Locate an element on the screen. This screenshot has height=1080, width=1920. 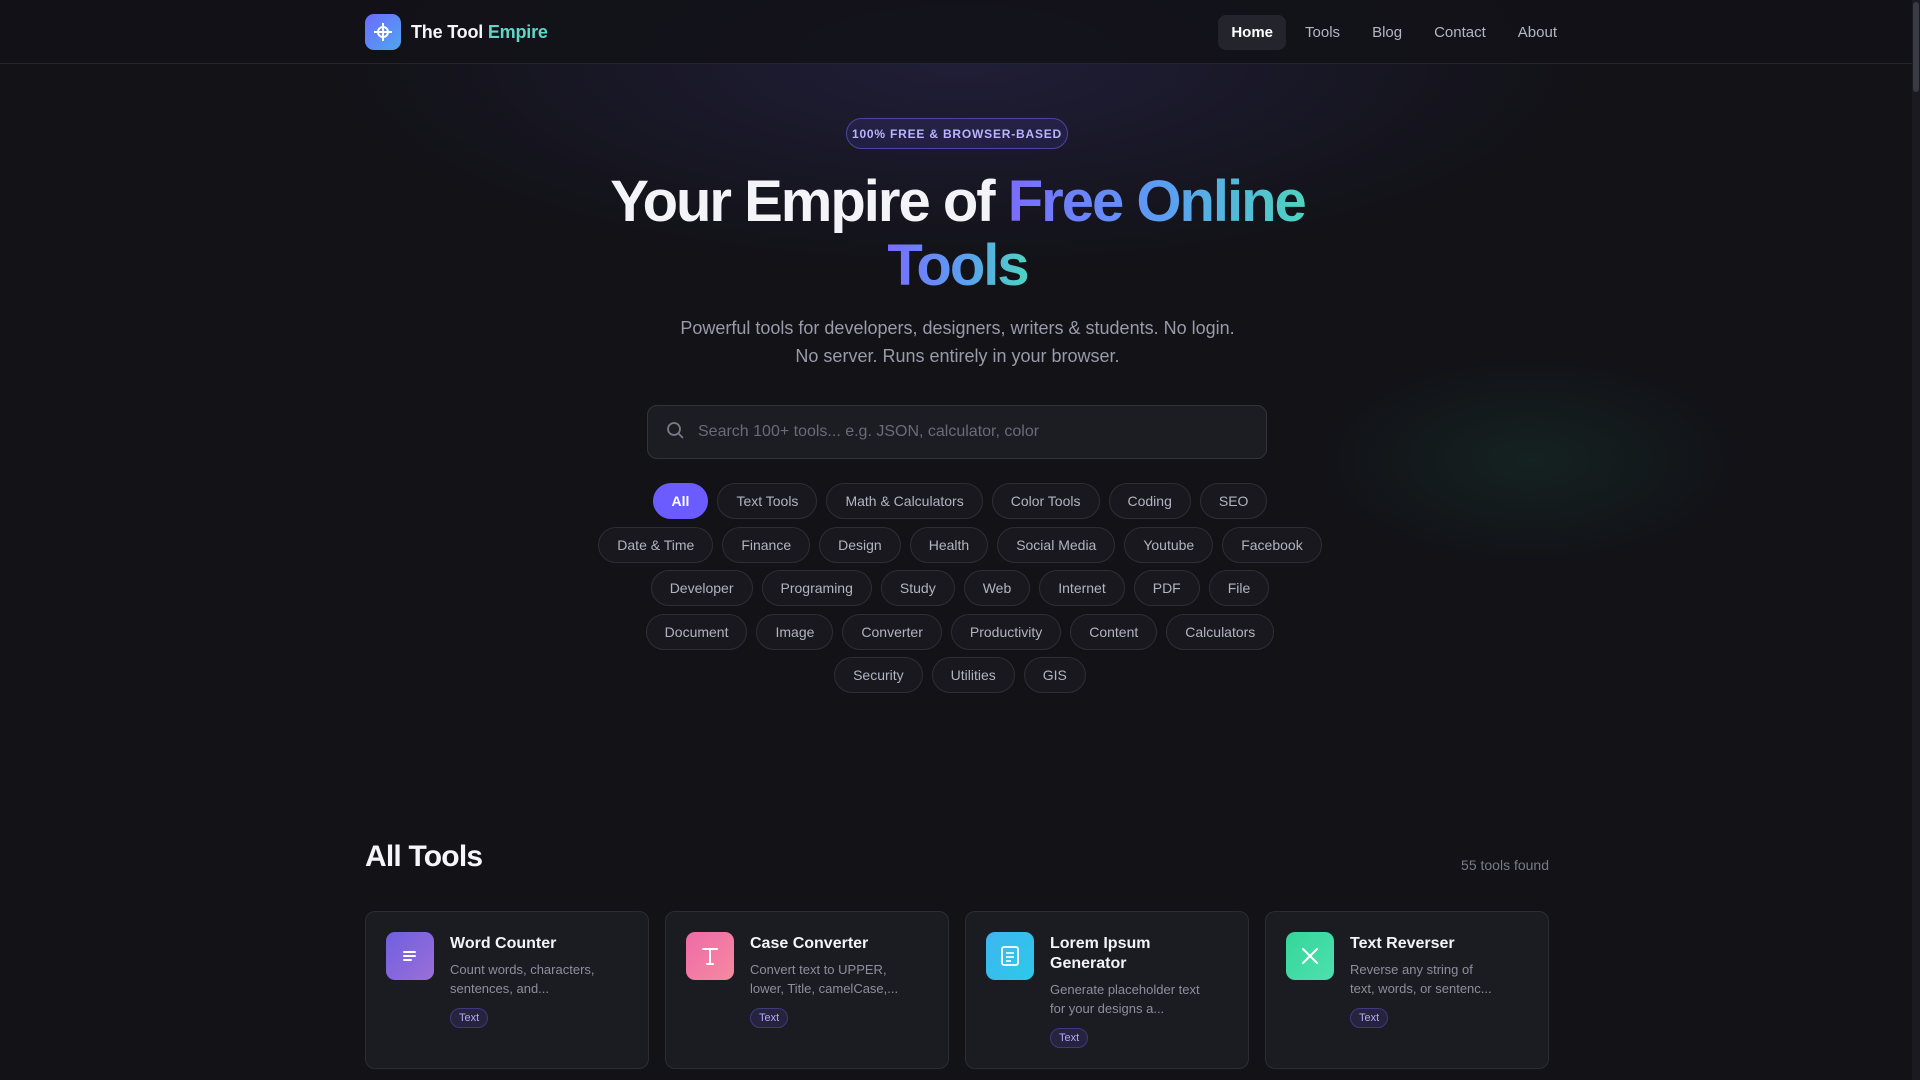
cross-icon is located at coordinates (1310, 956).